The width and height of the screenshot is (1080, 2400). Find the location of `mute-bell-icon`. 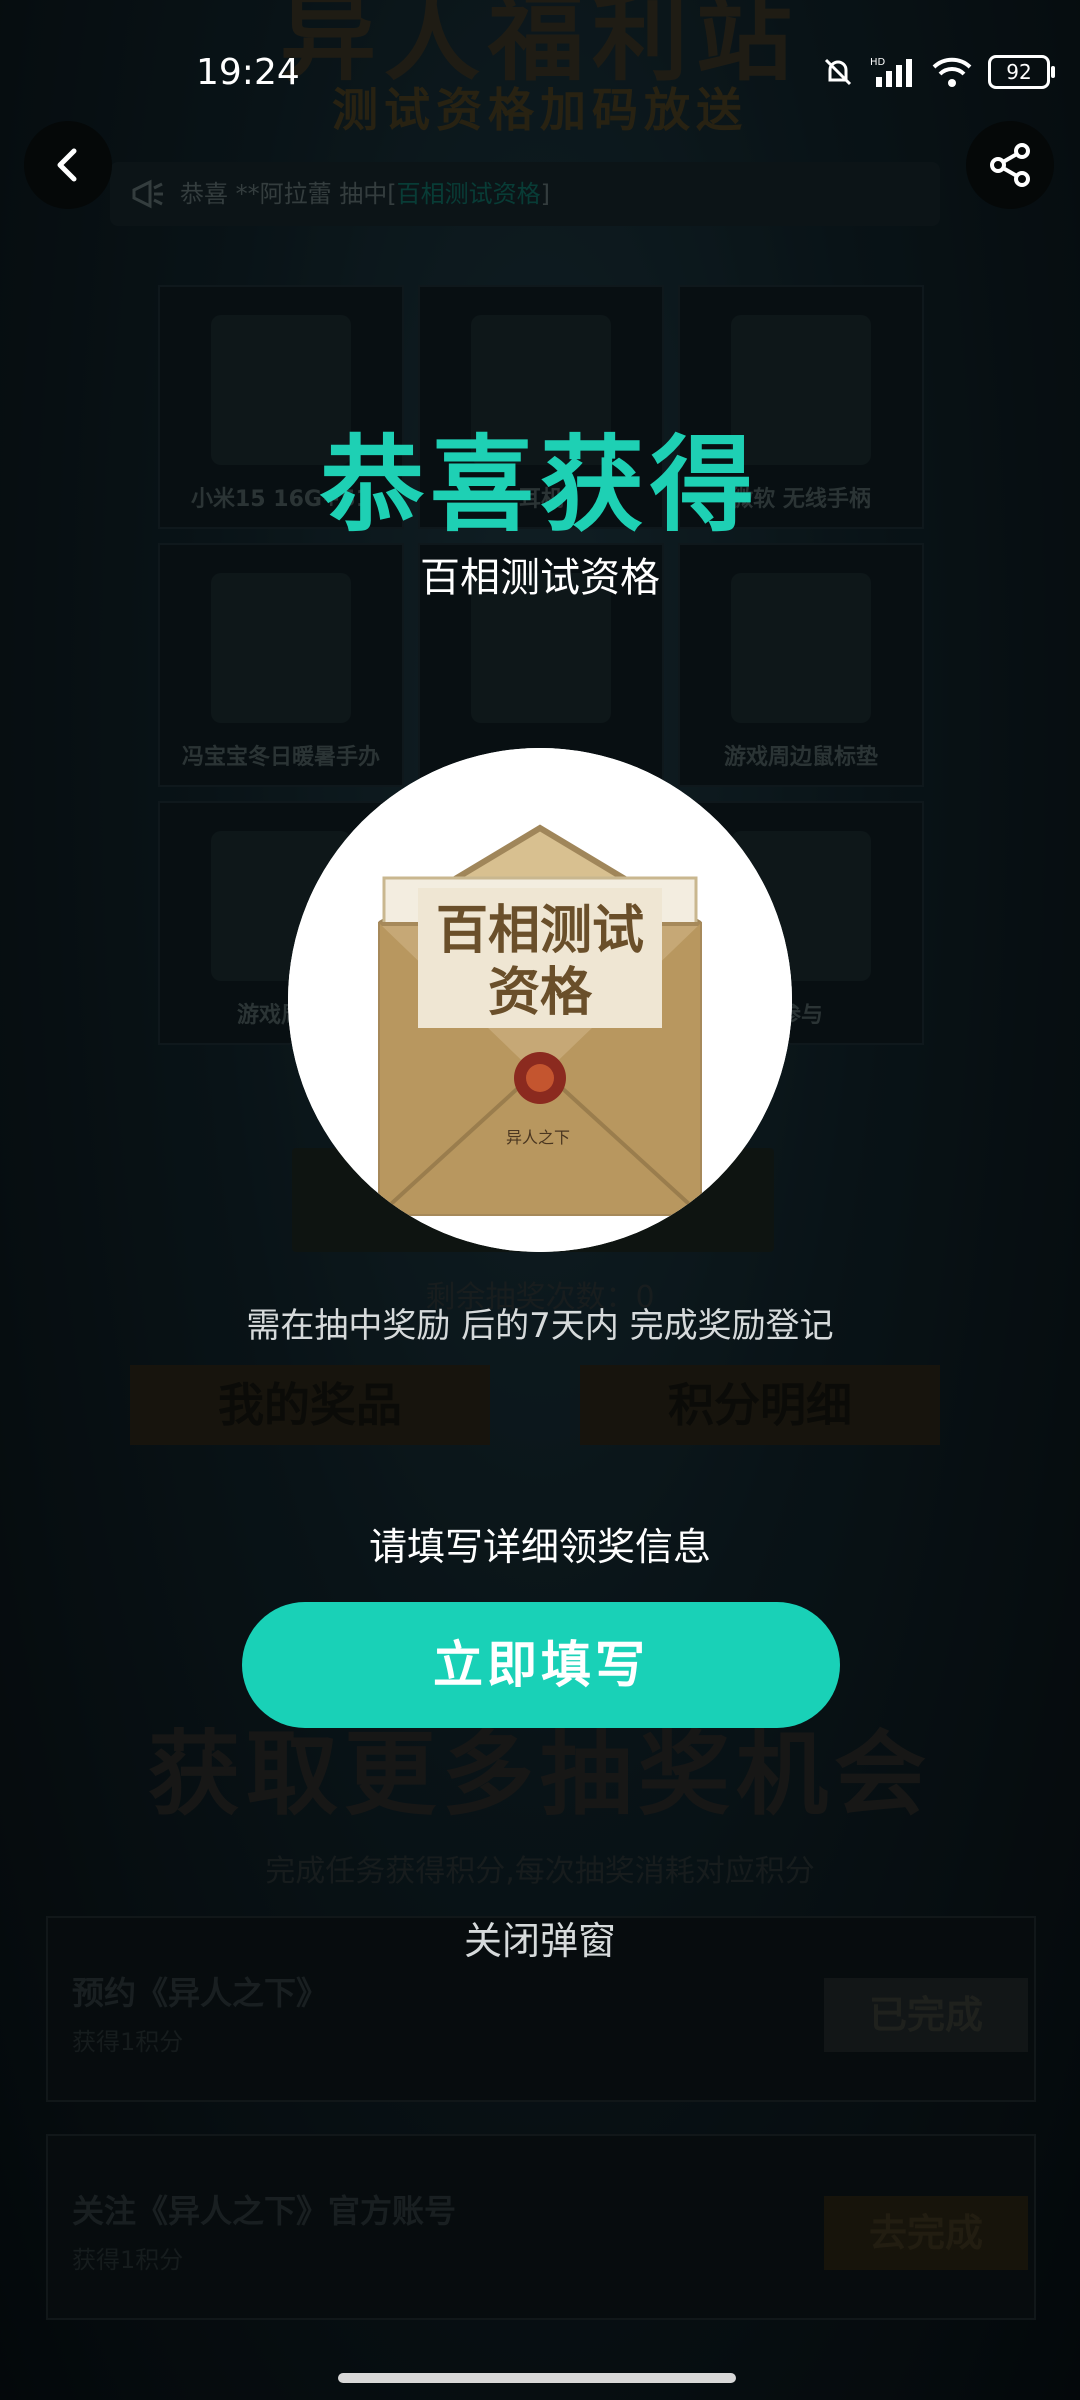

mute-bell-icon is located at coordinates (838, 72).